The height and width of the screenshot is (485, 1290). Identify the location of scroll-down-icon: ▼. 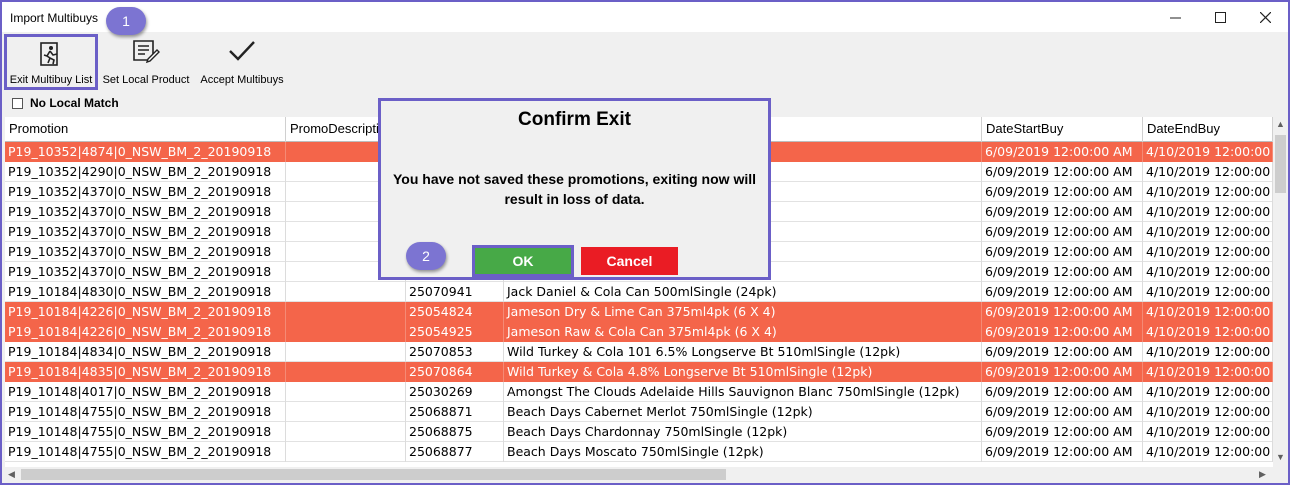
(1280, 457).